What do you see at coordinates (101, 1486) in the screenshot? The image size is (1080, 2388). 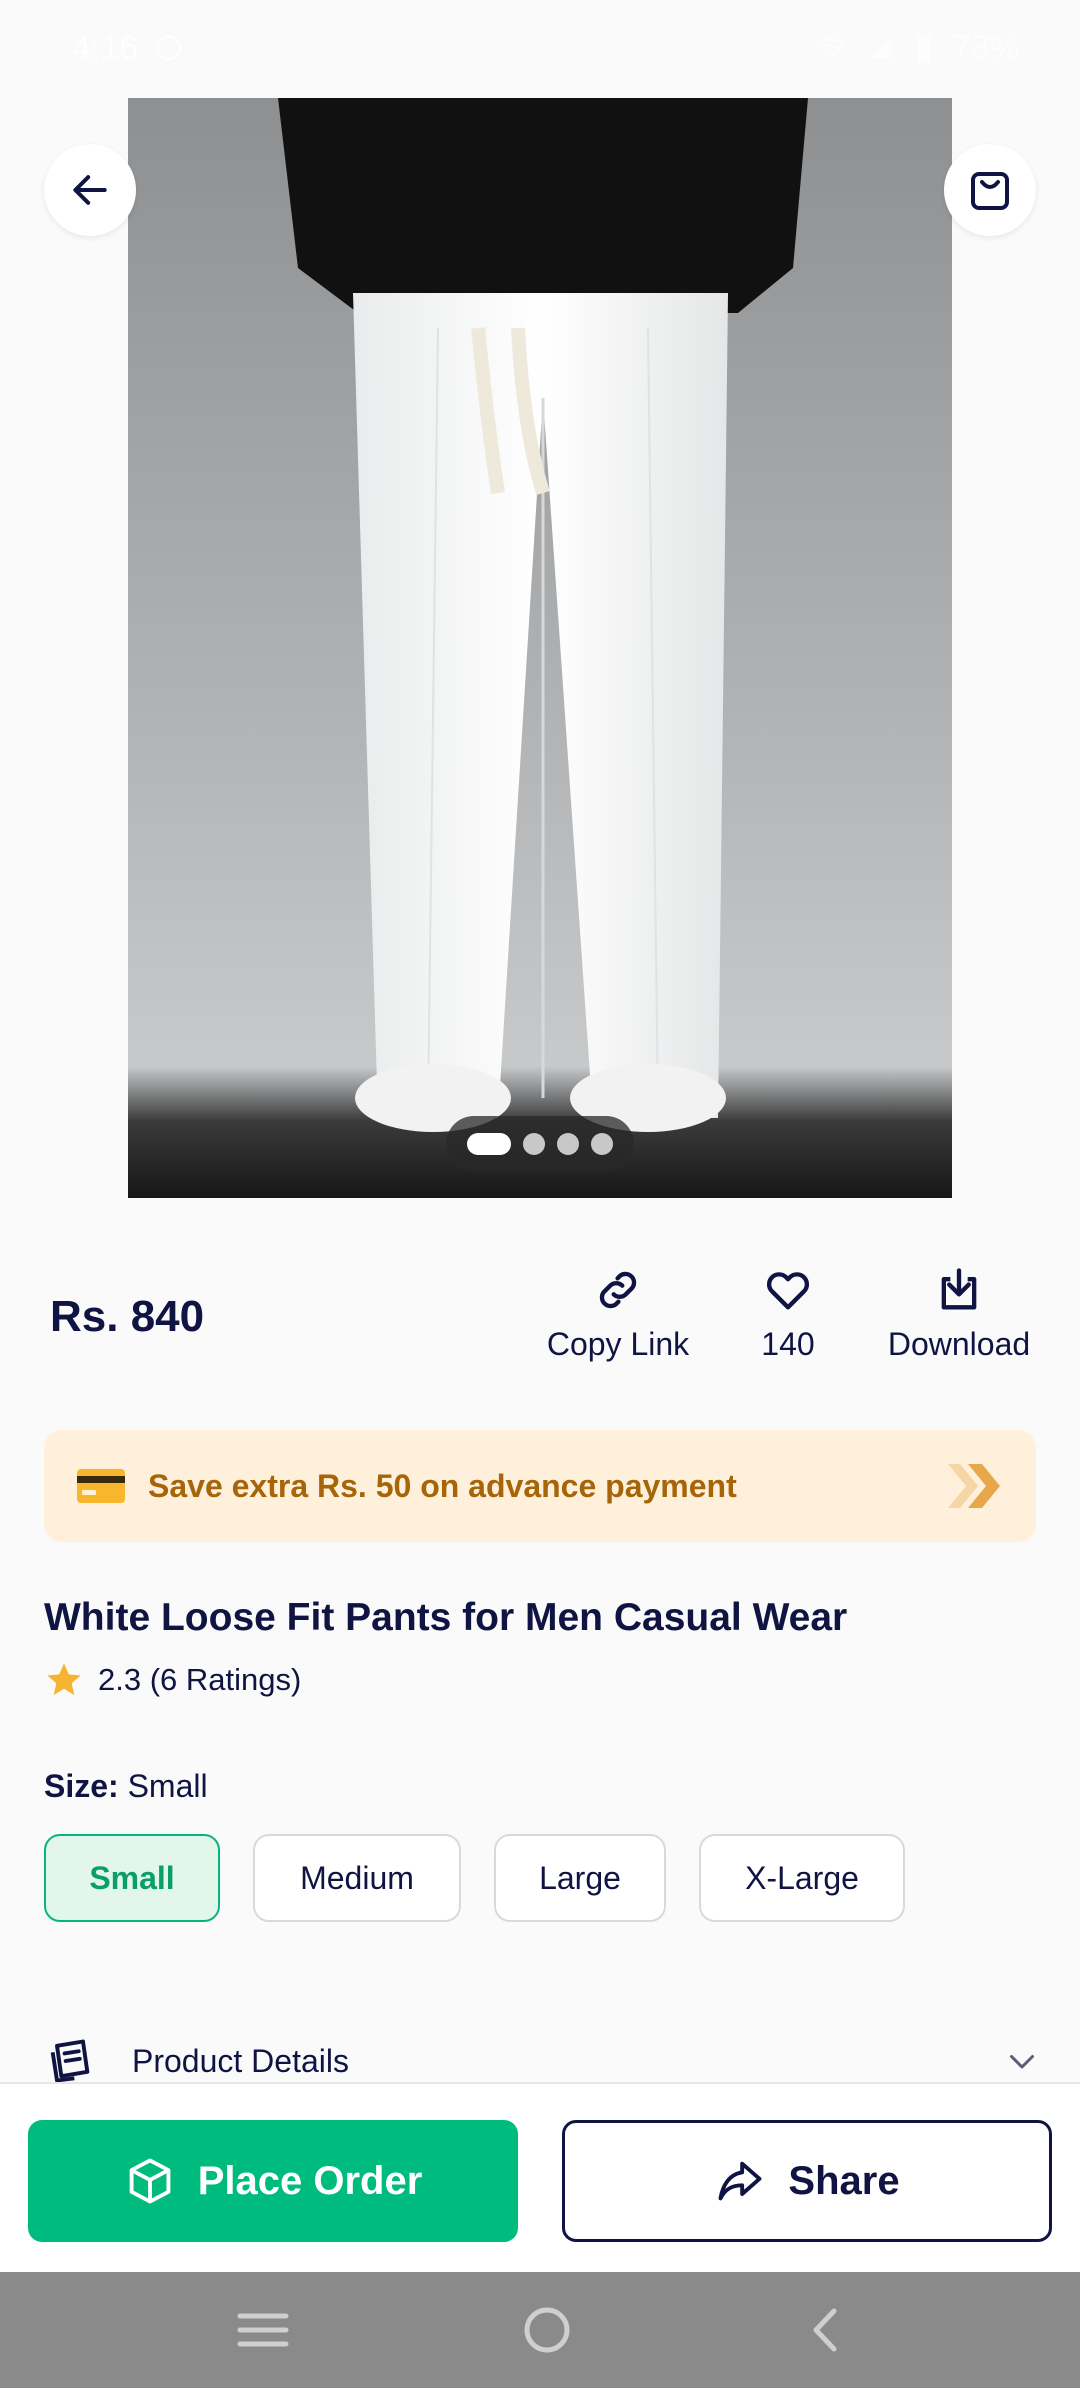 I see `card-icon` at bounding box center [101, 1486].